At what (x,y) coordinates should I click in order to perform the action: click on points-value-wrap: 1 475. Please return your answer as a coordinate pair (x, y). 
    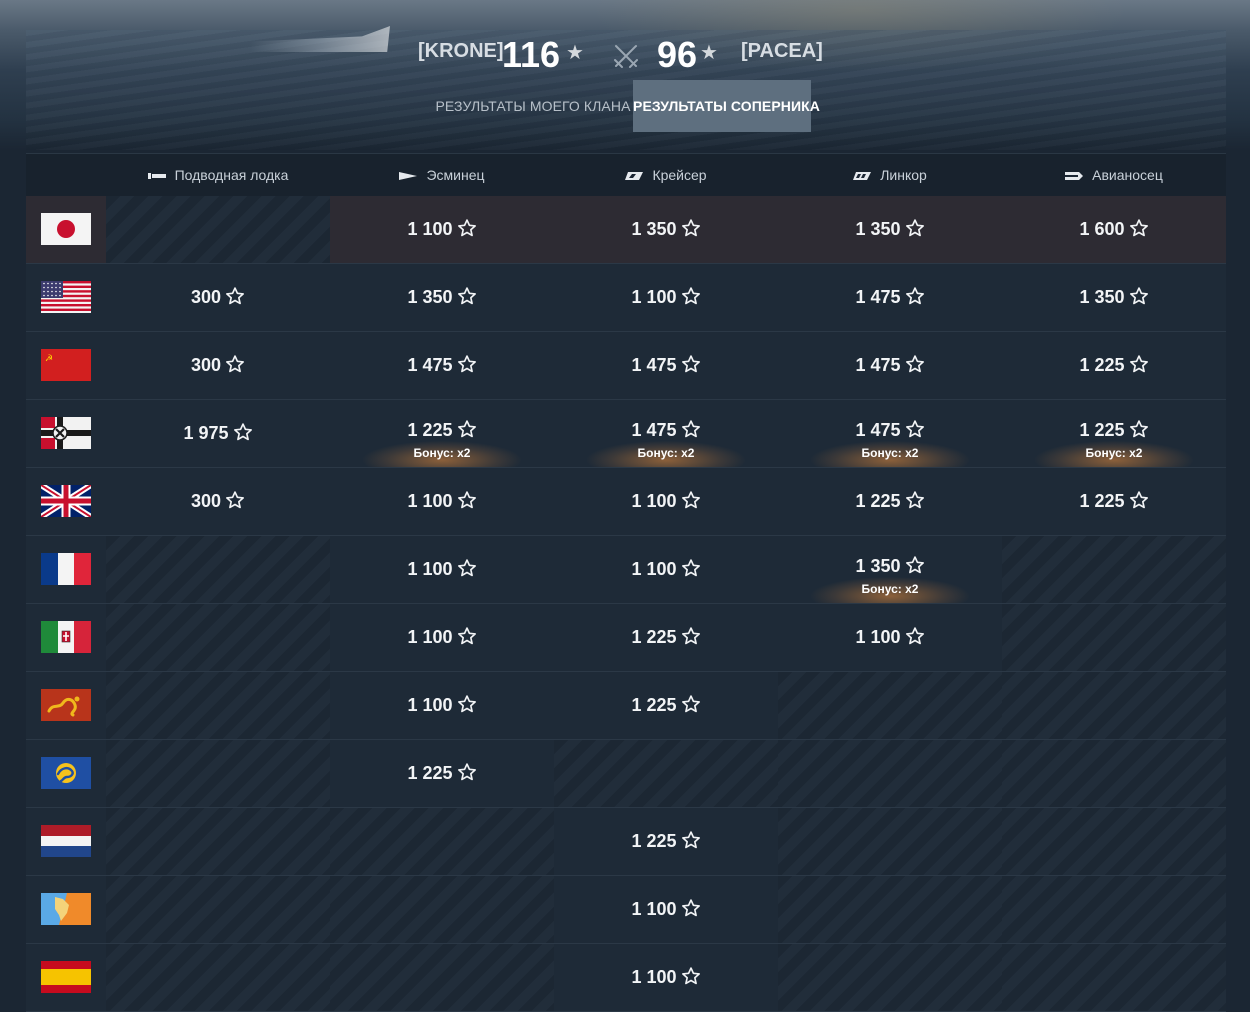
    Looking at the image, I should click on (890, 297).